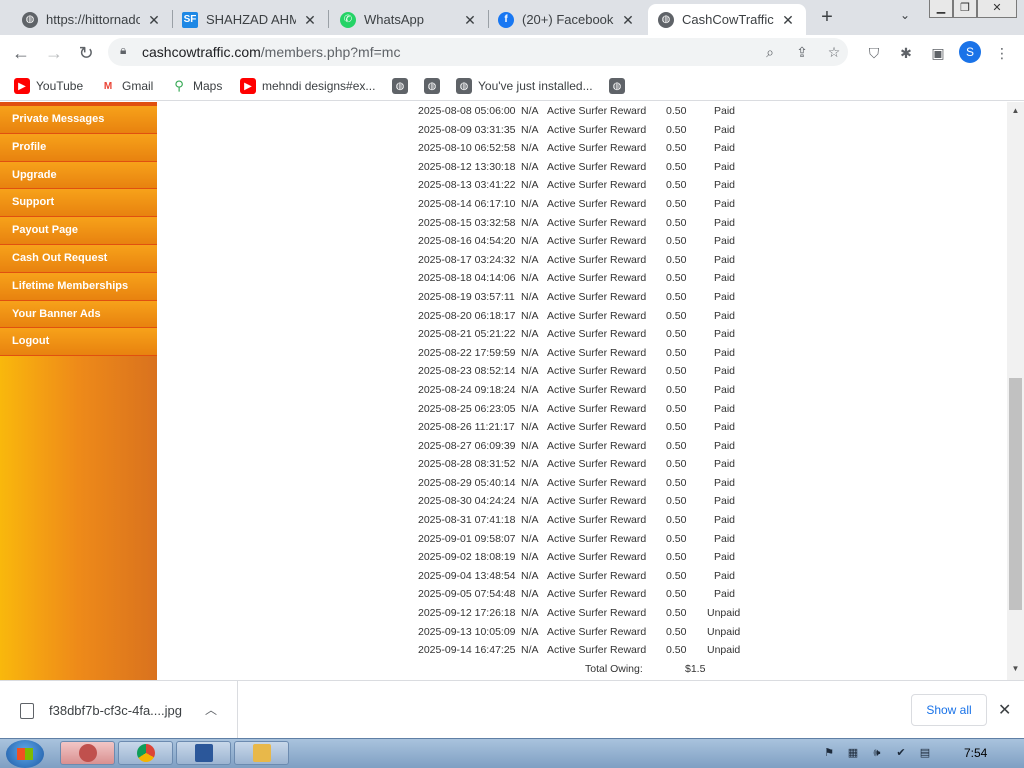 The height and width of the screenshot is (768, 1024). I want to click on sidebar-item-payout-page: Payout Page, so click(78, 231).